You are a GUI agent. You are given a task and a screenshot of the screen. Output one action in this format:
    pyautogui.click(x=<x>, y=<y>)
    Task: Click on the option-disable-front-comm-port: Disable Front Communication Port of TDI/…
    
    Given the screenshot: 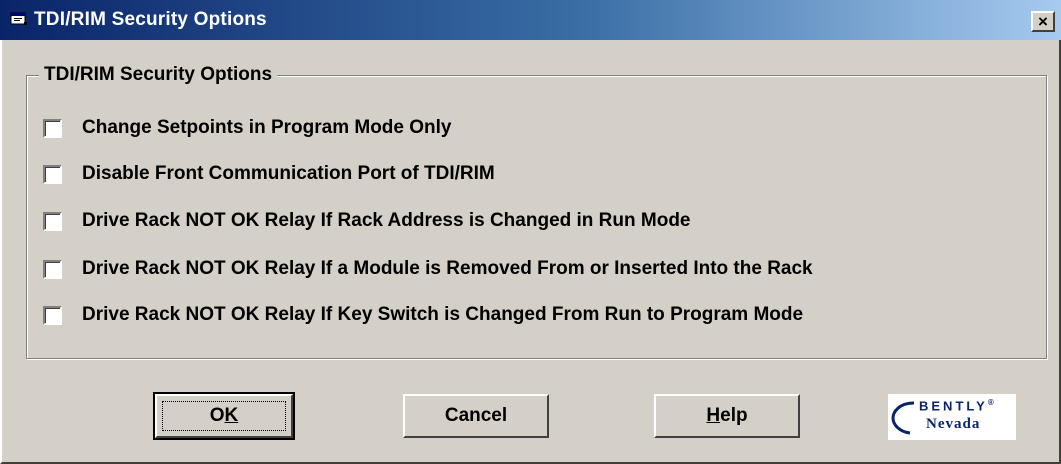 What is the action you would take?
    pyautogui.click(x=269, y=174)
    